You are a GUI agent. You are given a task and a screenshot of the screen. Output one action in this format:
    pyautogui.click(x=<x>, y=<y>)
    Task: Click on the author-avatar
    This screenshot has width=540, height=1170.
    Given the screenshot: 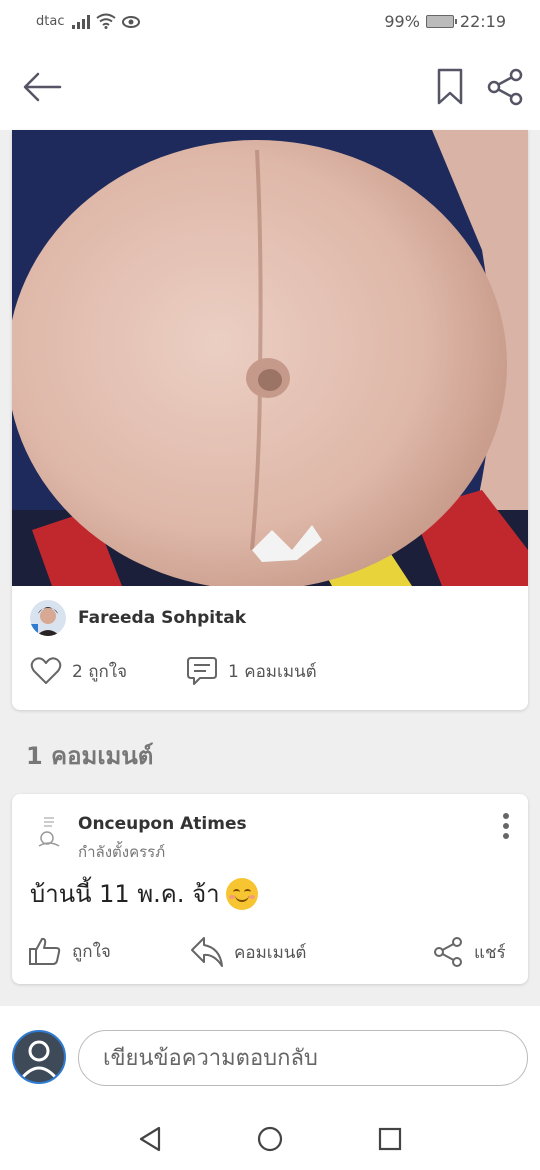 What is the action you would take?
    pyautogui.click(x=48, y=618)
    